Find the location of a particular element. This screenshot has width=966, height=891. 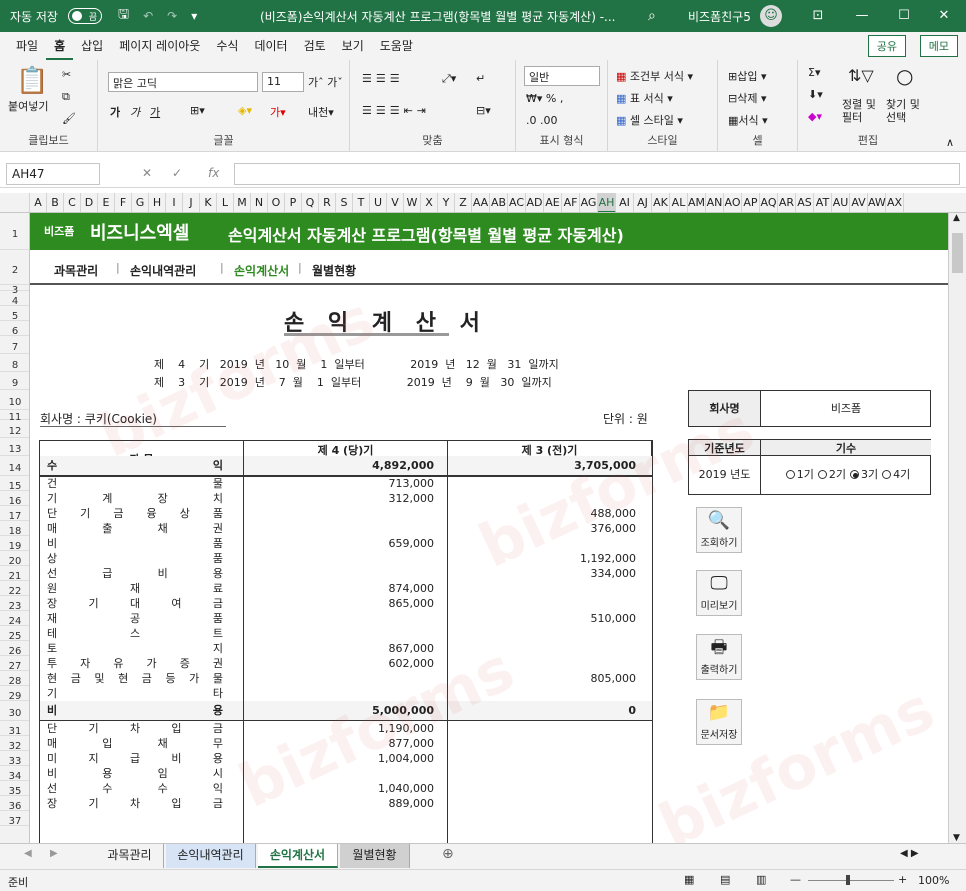

row-header: 4 is located at coordinates (14, 299).